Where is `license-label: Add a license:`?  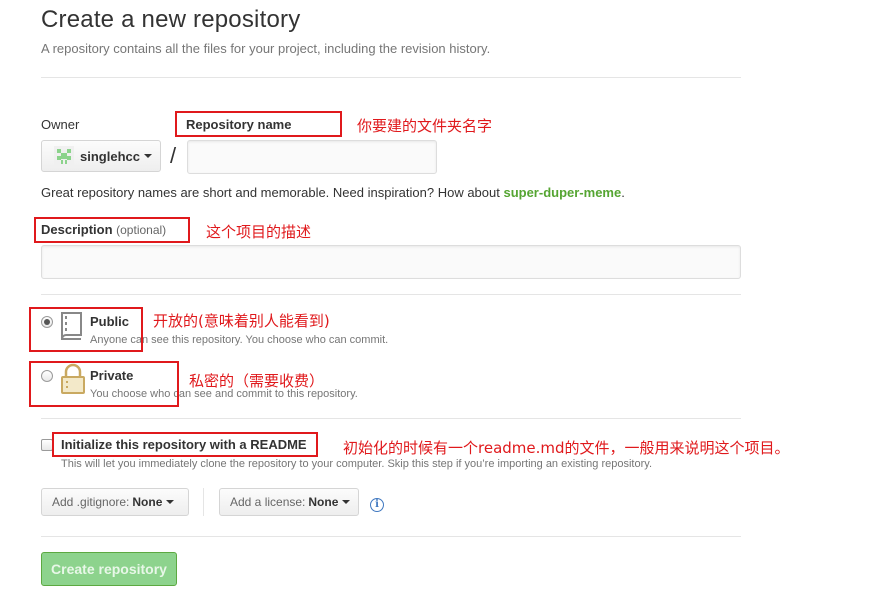
license-label: Add a license: is located at coordinates (268, 502).